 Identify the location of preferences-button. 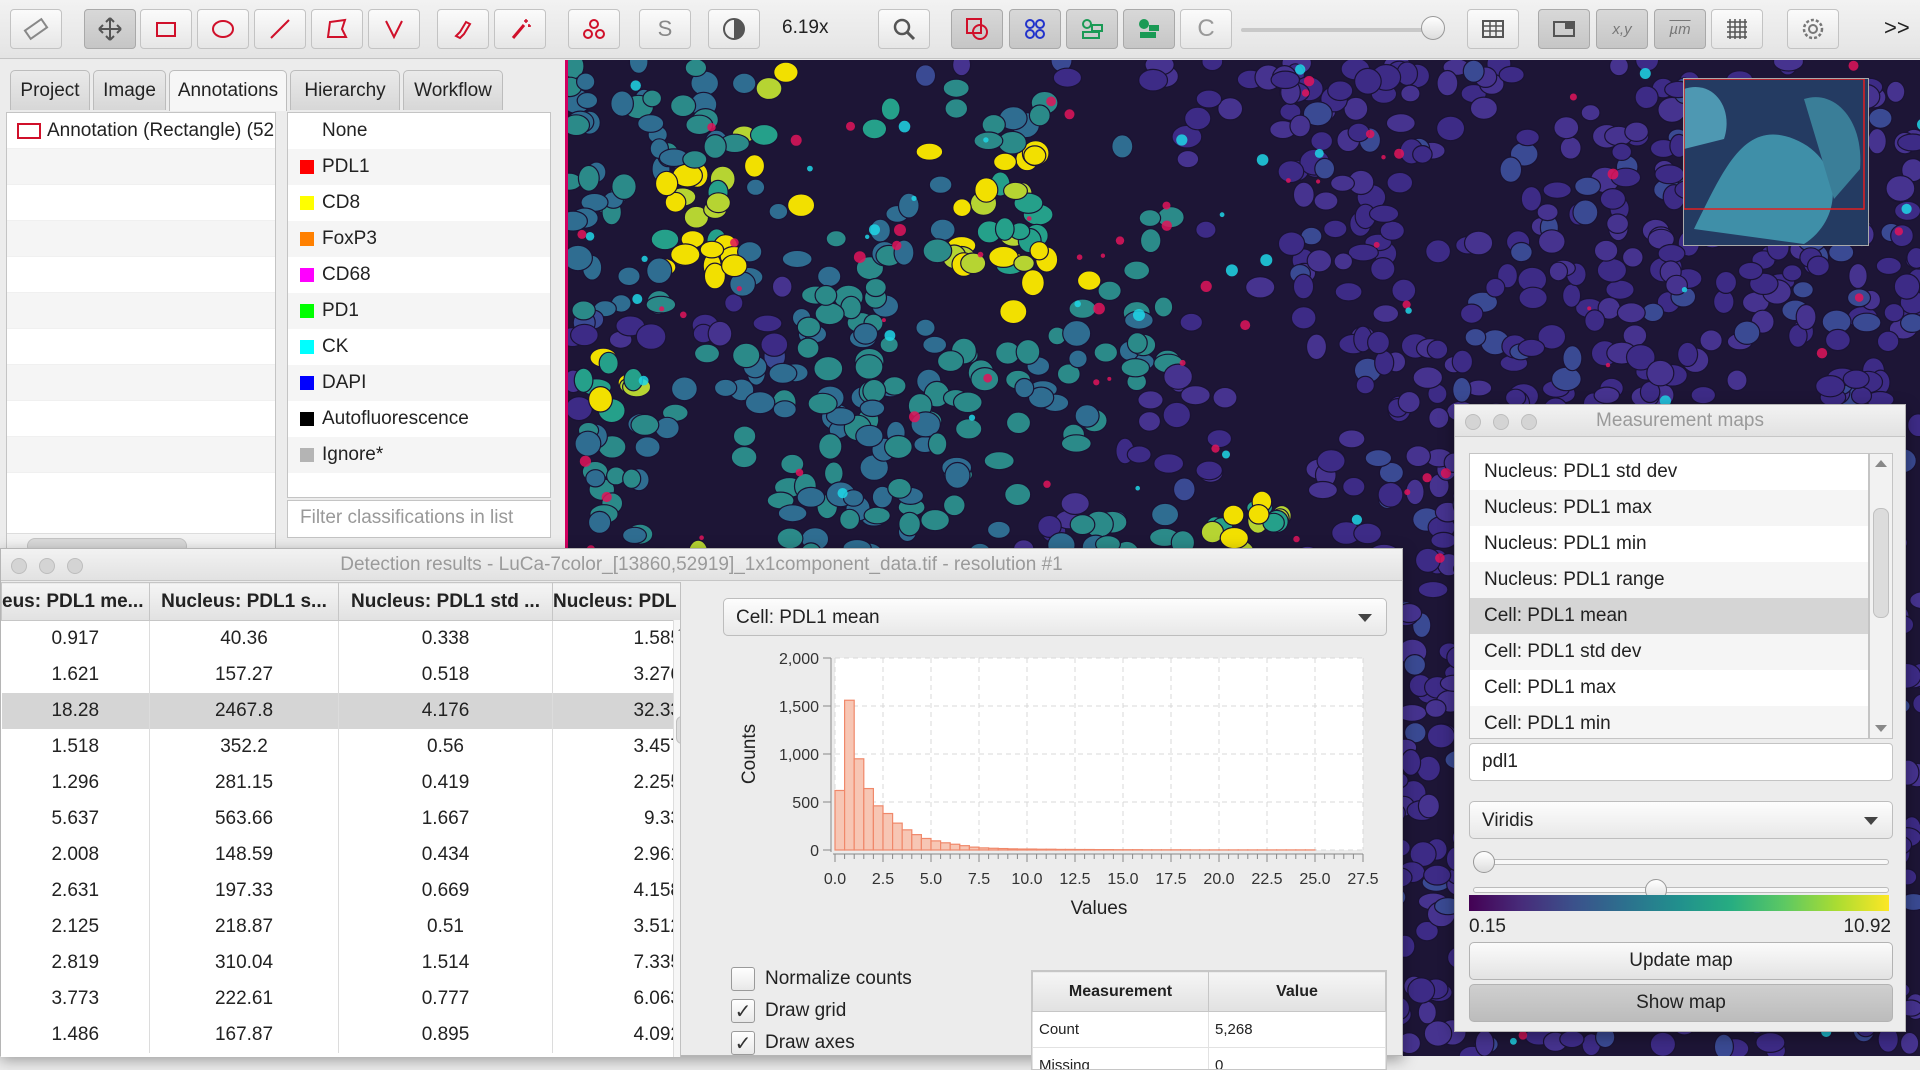
(1813, 29).